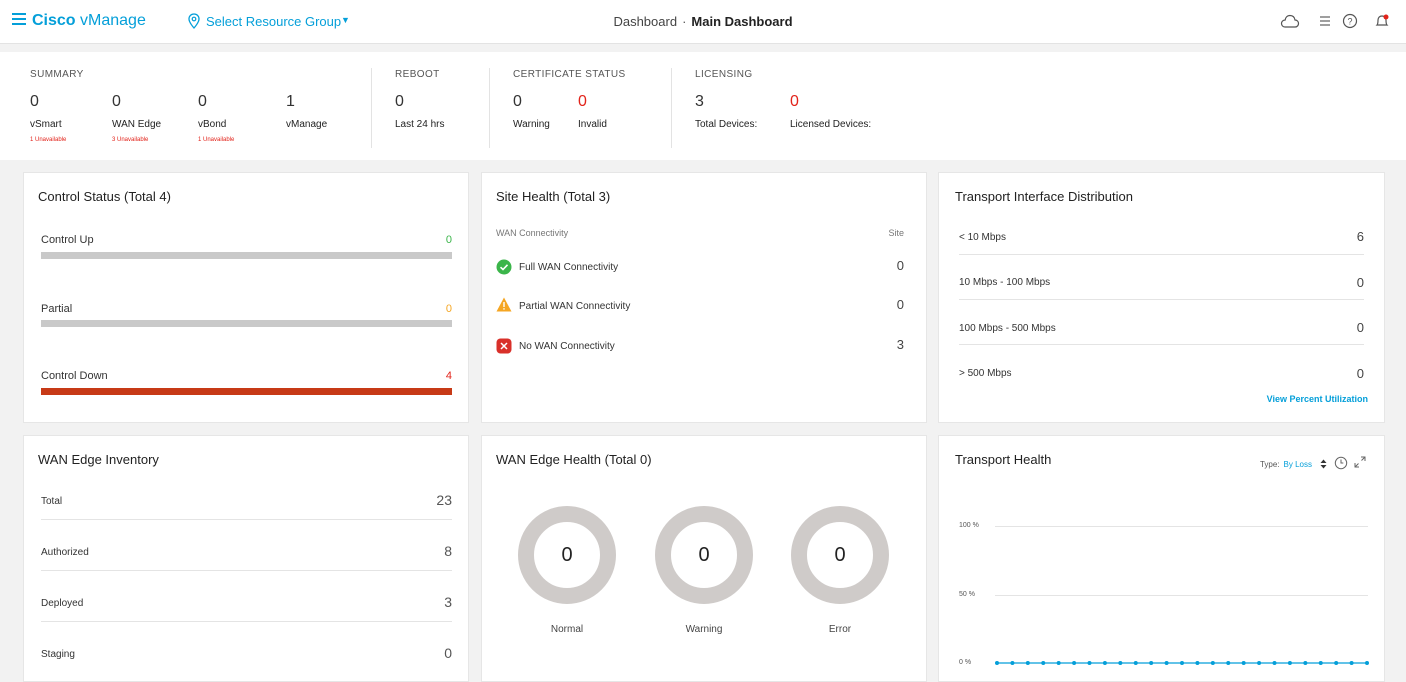 The height and width of the screenshot is (682, 1406). Describe the element at coordinates (212, 124) in the screenshot. I see `vbond-label: vBond` at that location.